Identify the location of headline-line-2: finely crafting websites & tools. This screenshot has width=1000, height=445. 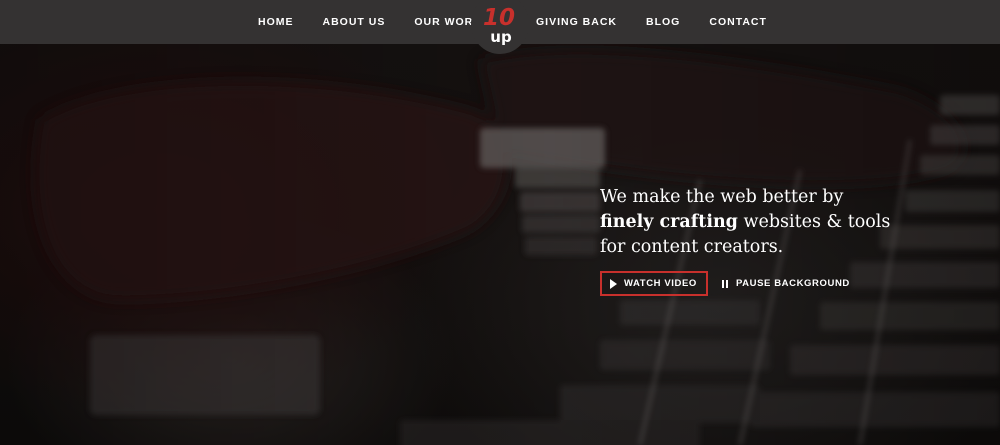
(750, 222).